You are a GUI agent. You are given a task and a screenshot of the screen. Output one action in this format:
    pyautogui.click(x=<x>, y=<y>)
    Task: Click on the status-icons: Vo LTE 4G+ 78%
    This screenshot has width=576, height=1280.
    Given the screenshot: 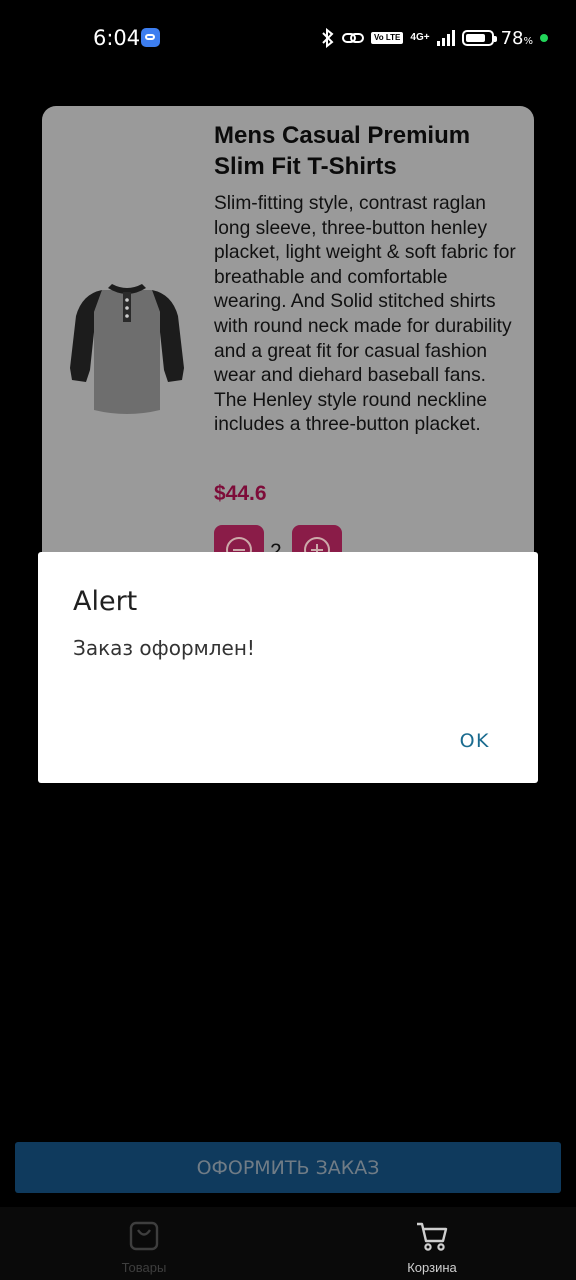 What is the action you would take?
    pyautogui.click(x=434, y=38)
    